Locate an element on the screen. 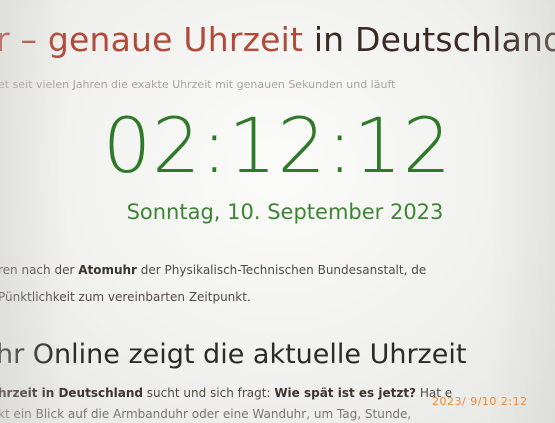  para1-before: ren nach der is located at coordinates (39, 270).